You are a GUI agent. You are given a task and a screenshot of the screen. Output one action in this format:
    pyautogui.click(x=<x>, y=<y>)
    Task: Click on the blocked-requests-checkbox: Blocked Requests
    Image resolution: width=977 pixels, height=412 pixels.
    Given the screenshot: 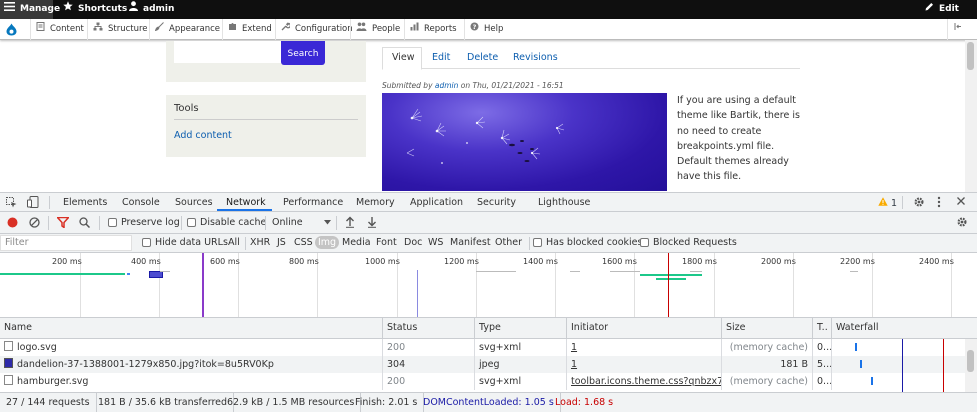 What is the action you would take?
    pyautogui.click(x=688, y=242)
    